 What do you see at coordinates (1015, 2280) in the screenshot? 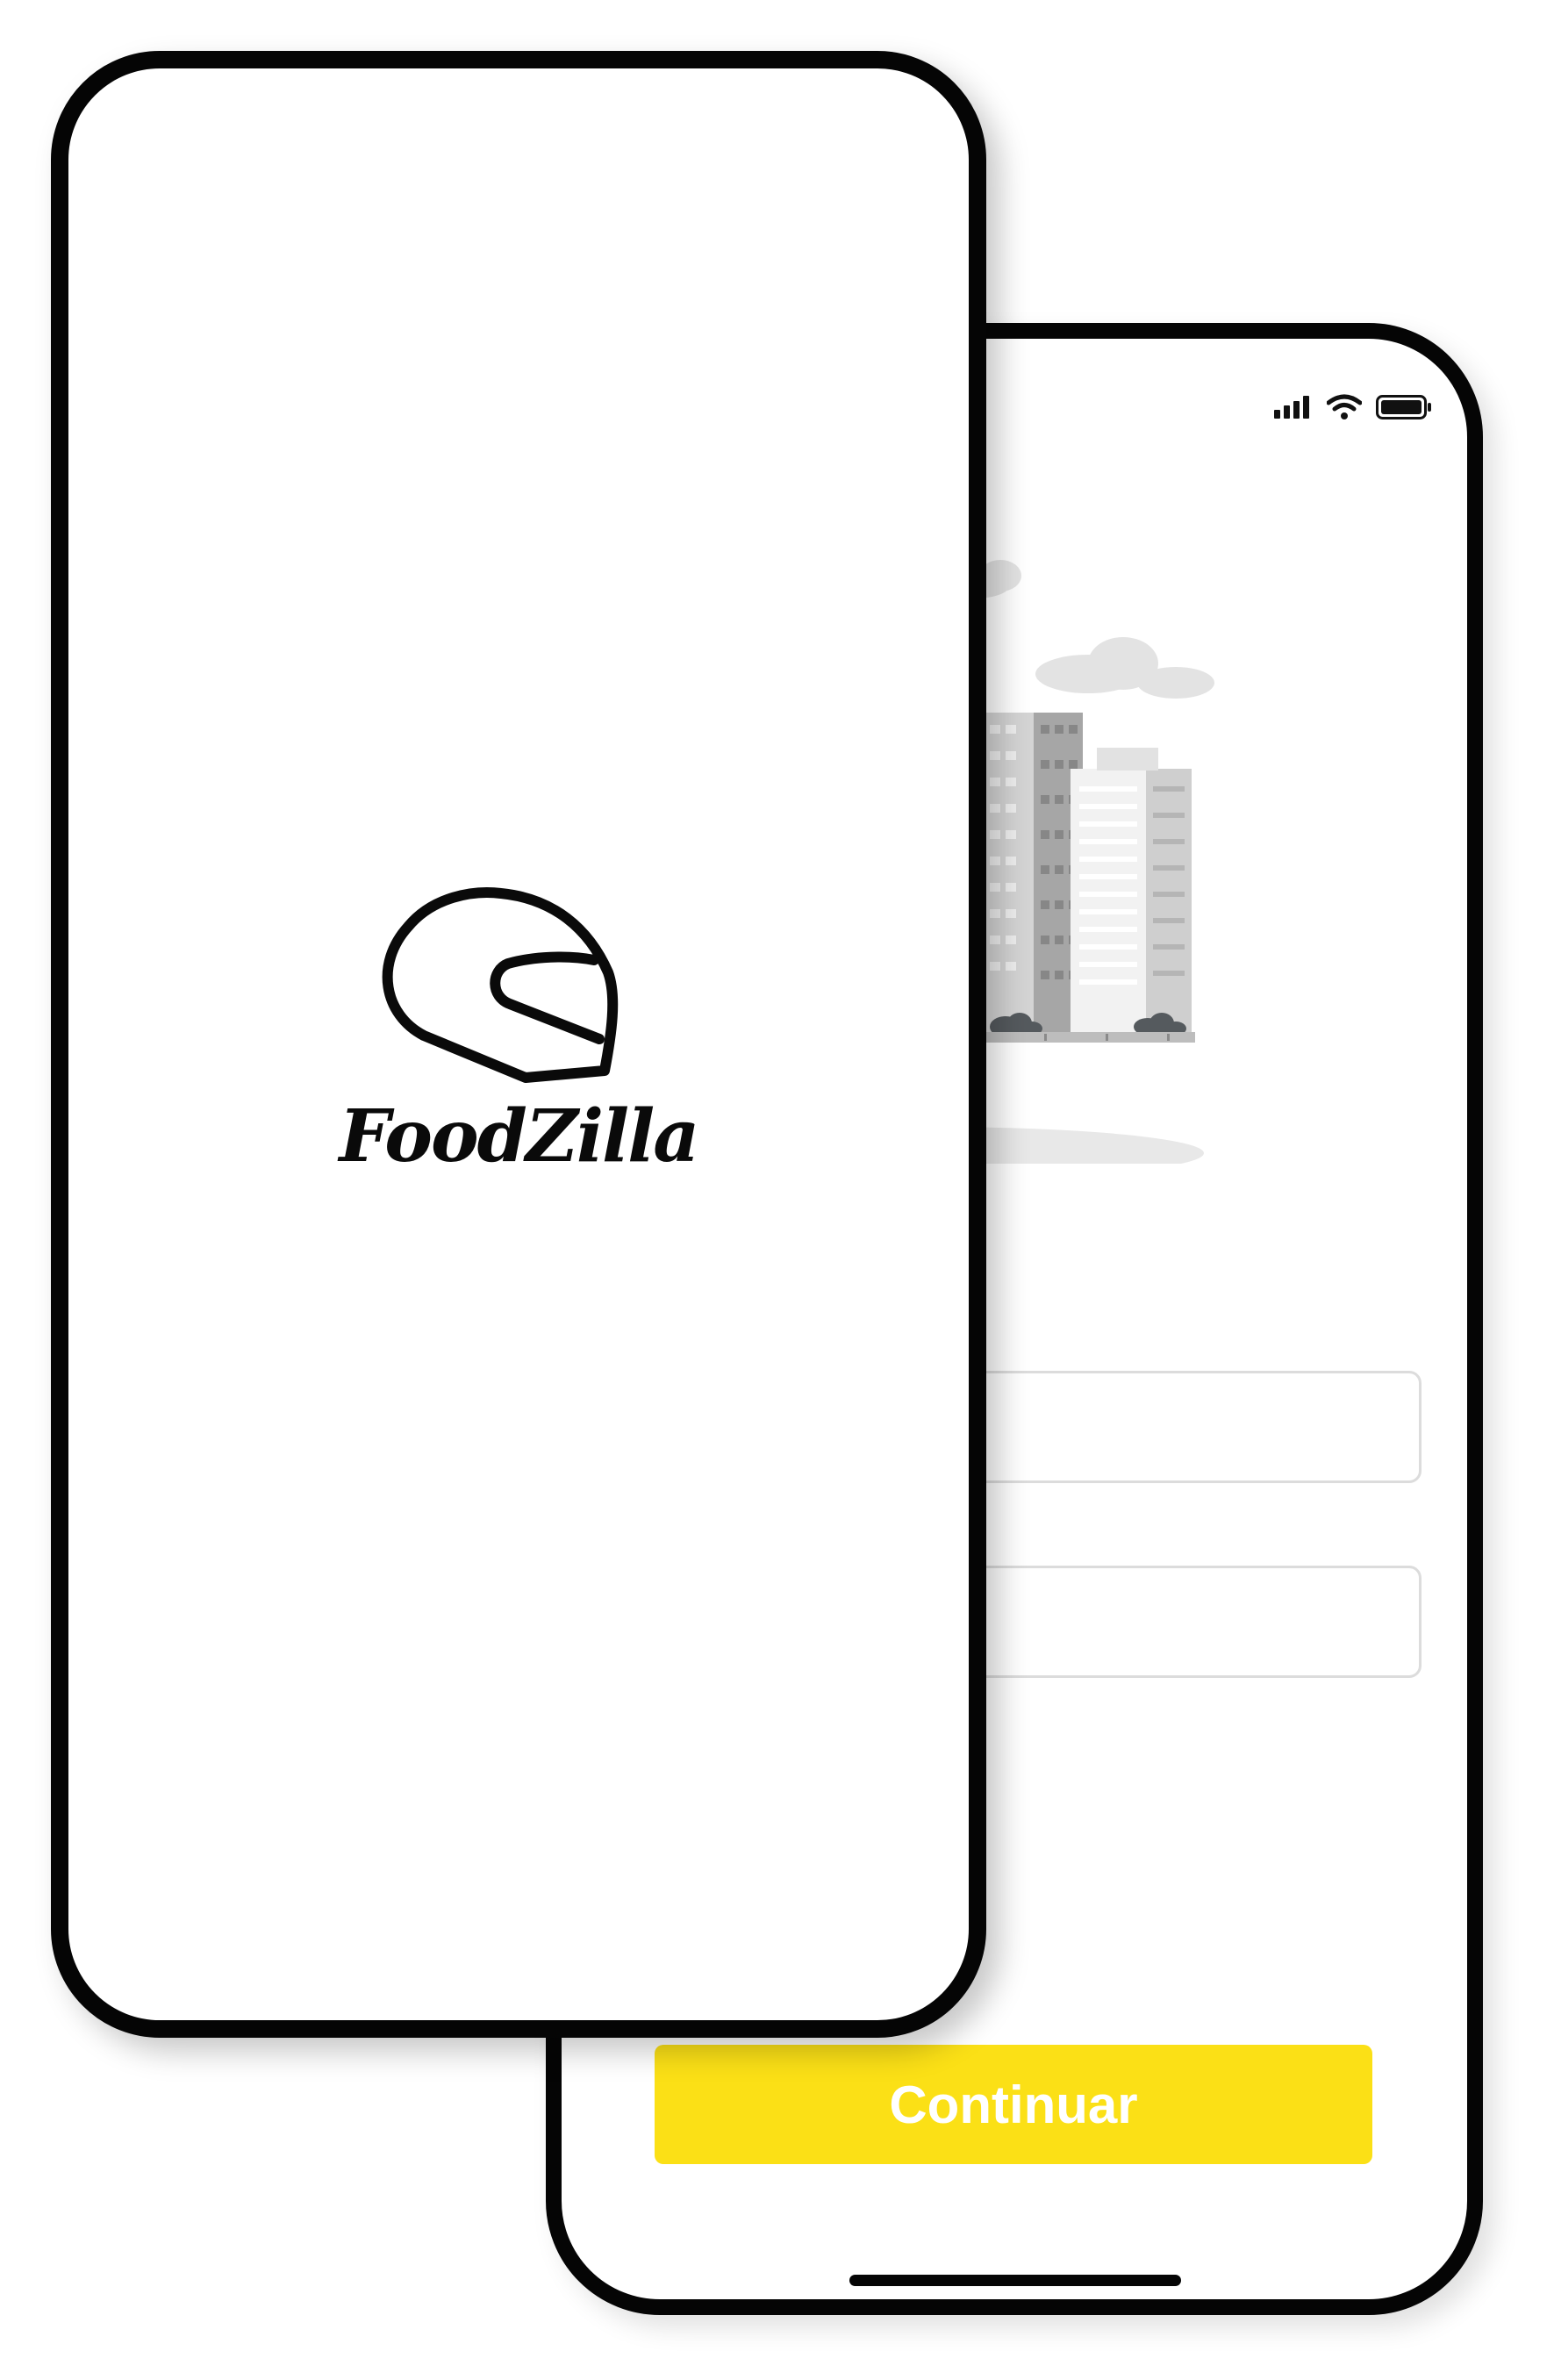
I see `home-indicator` at bounding box center [1015, 2280].